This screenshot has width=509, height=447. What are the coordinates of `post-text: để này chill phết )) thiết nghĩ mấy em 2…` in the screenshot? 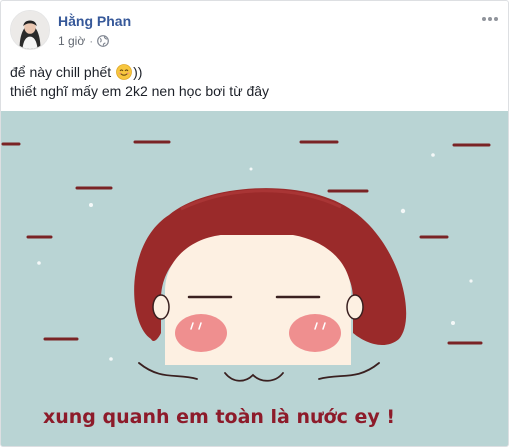 It's located at (250, 82).